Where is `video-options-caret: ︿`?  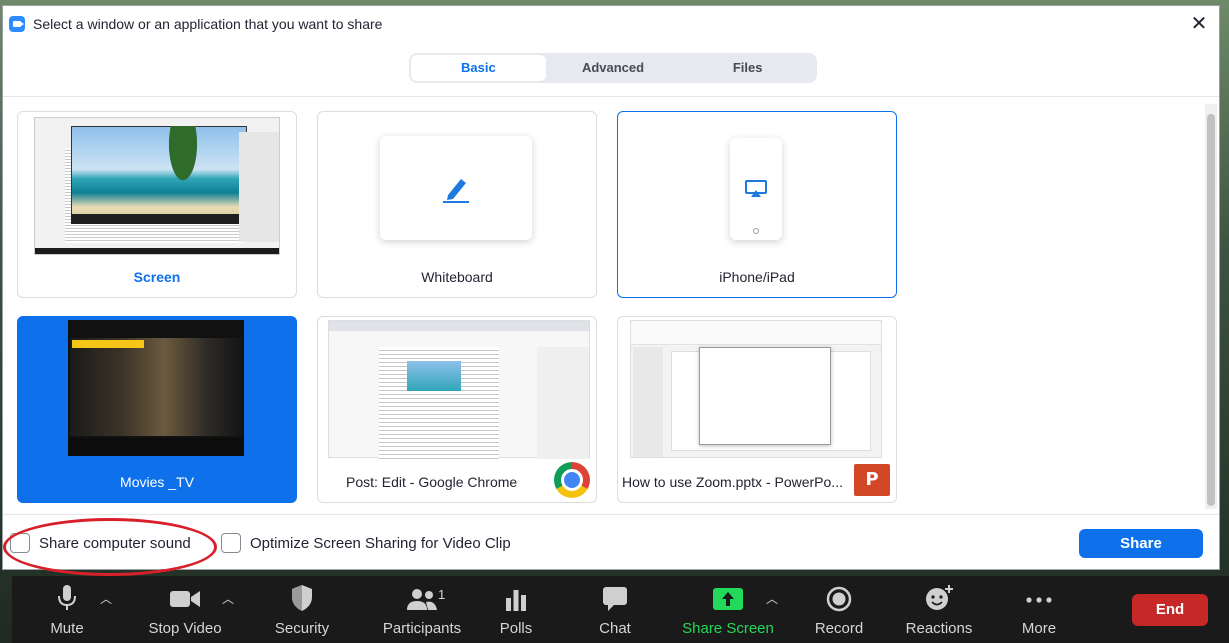
video-options-caret: ︿ is located at coordinates (228, 598).